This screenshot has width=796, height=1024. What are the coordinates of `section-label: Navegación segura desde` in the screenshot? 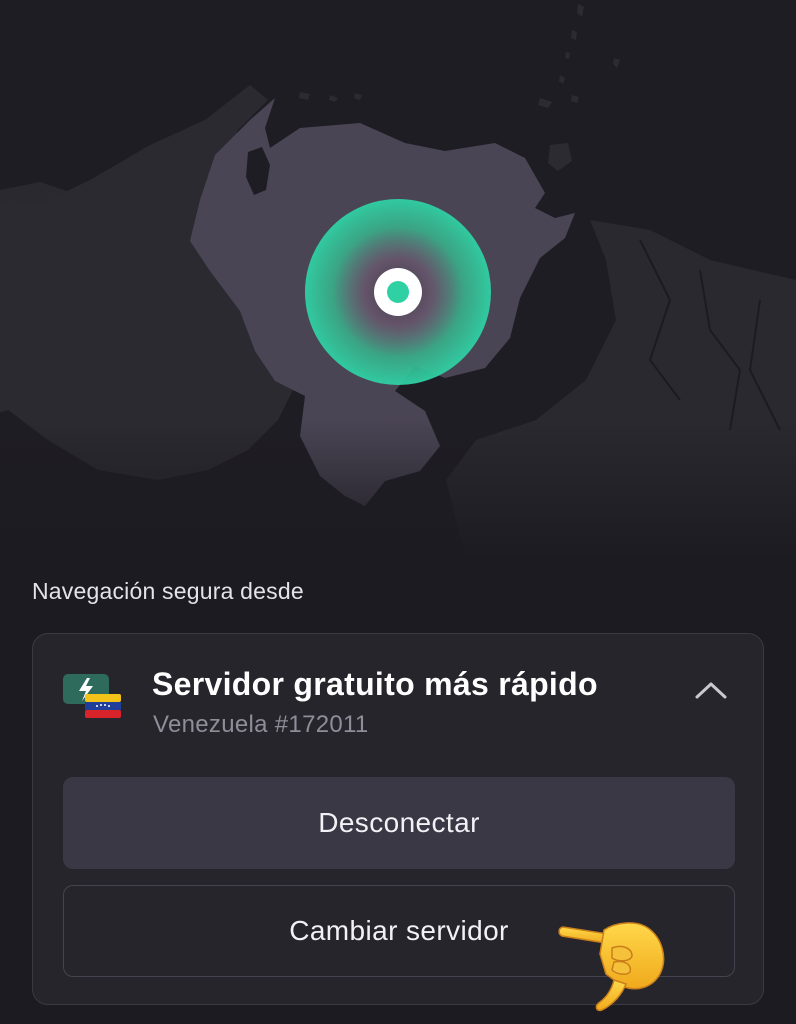 It's located at (168, 591).